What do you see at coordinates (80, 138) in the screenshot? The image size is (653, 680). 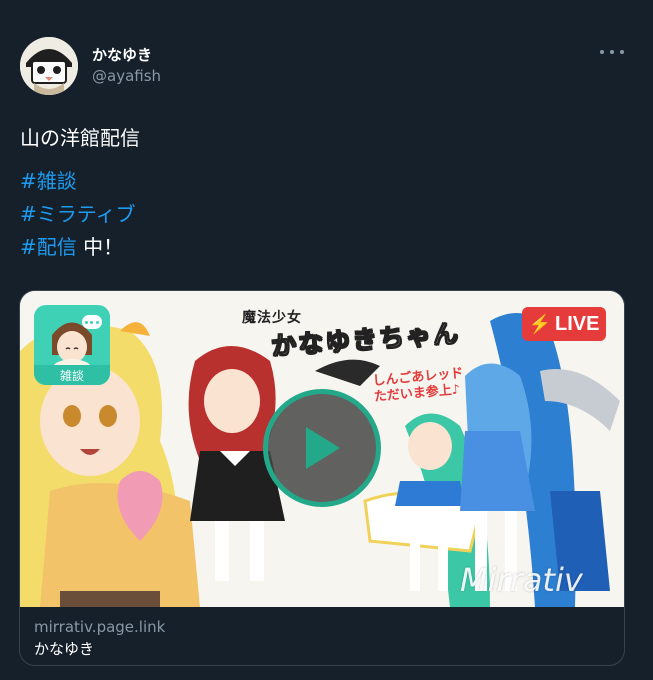 I see `tweet-text-main: 山の洋館配信` at bounding box center [80, 138].